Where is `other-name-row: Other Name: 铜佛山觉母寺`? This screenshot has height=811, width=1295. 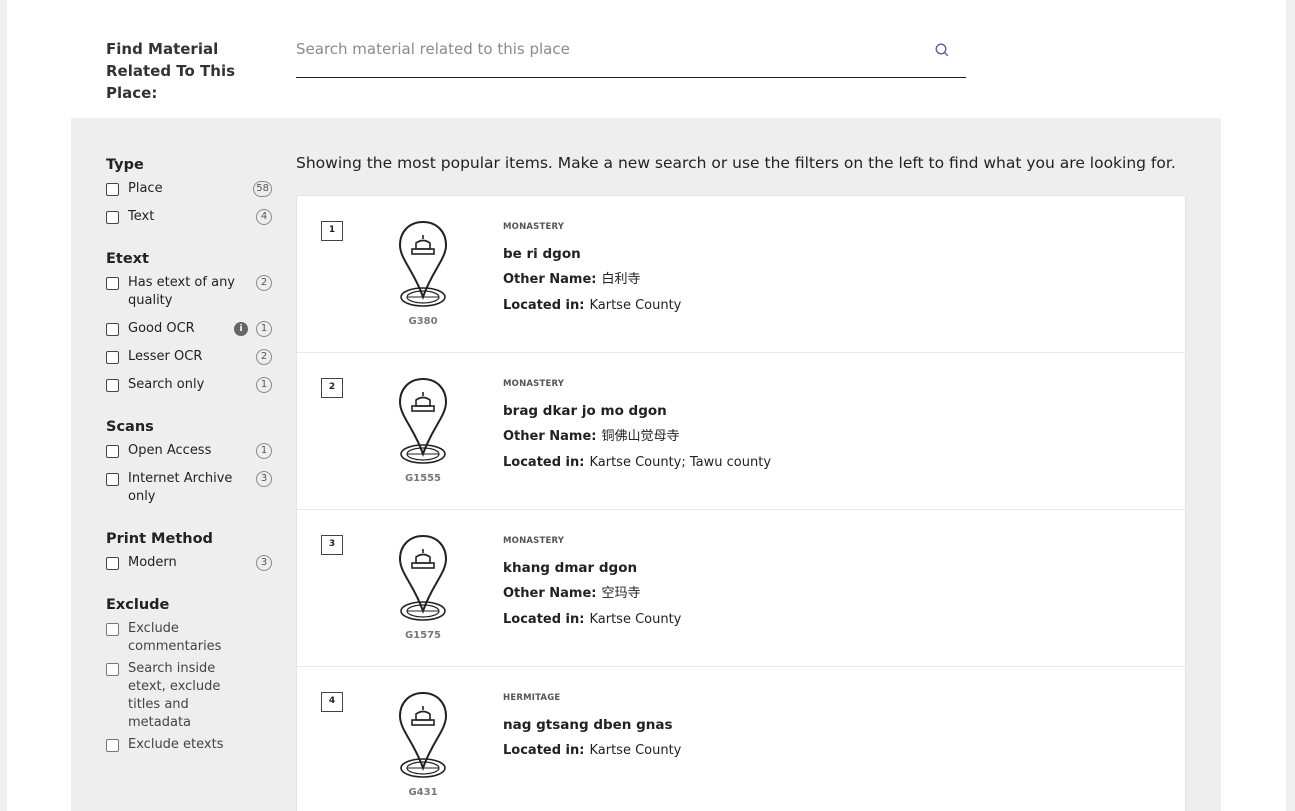 other-name-row: Other Name: 铜佛山觉母寺 is located at coordinates (637, 437).